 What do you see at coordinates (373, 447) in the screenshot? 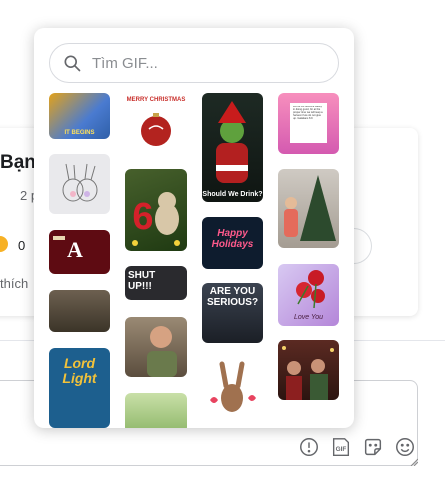
I see `sticker-icon` at bounding box center [373, 447].